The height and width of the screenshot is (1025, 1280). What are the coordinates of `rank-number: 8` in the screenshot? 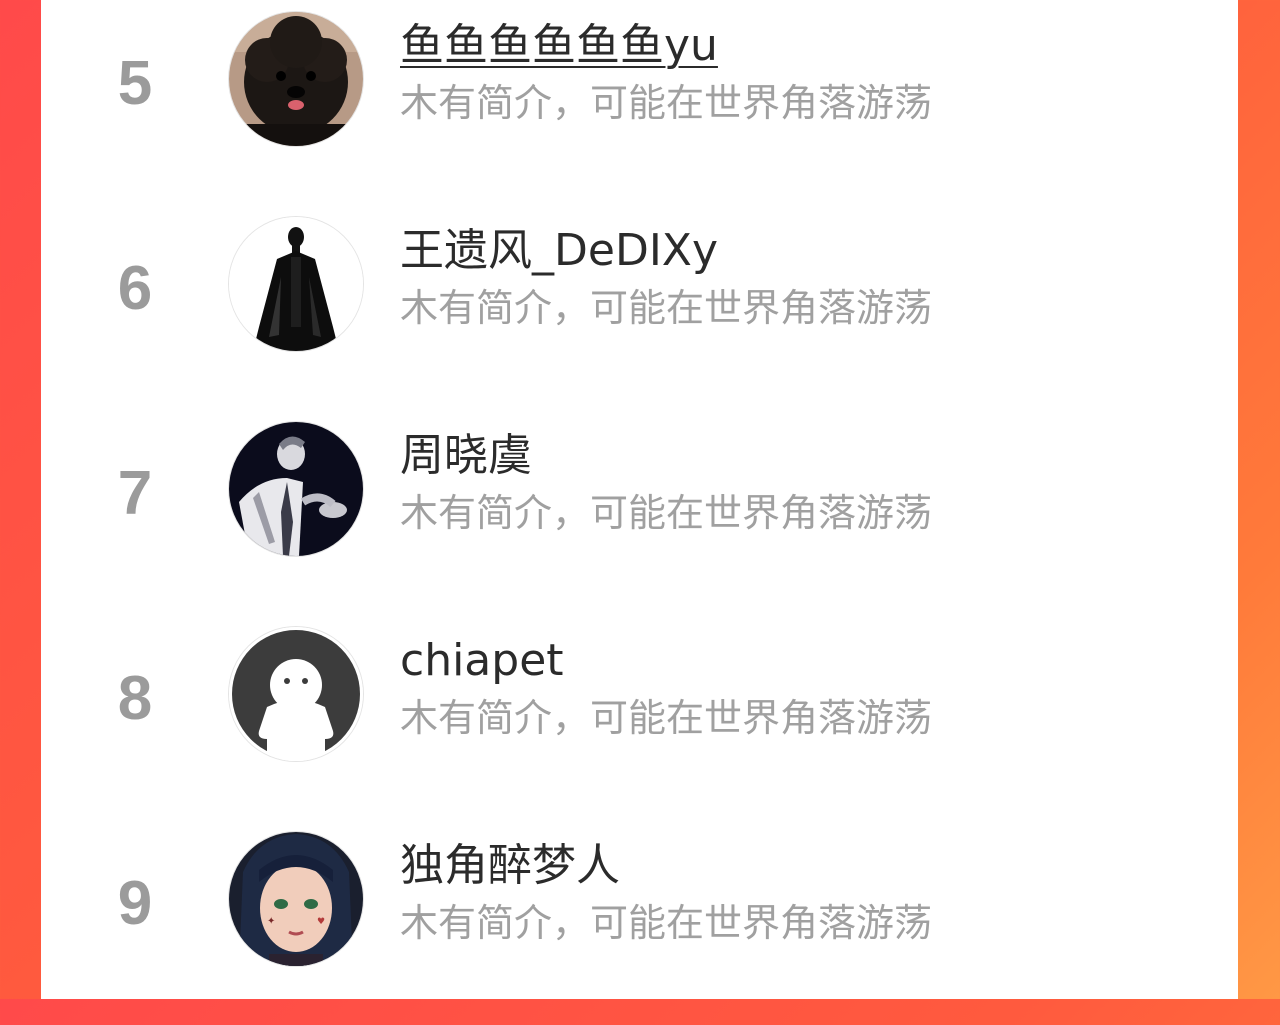 It's located at (135, 698).